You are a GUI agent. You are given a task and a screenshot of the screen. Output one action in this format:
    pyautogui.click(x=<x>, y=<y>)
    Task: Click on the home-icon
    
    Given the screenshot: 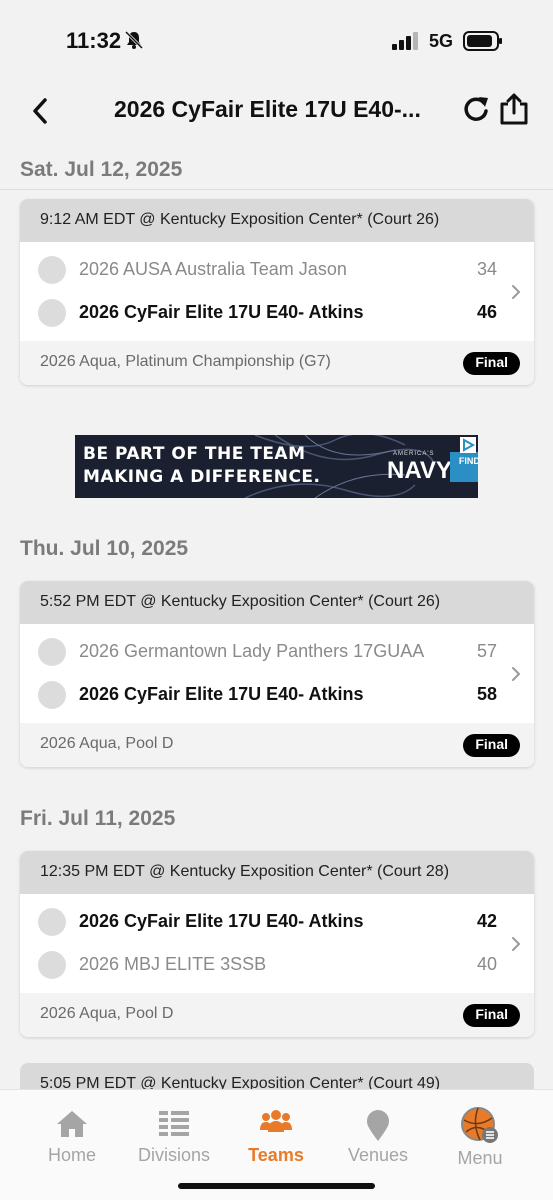 What is the action you would take?
    pyautogui.click(x=72, y=1124)
    